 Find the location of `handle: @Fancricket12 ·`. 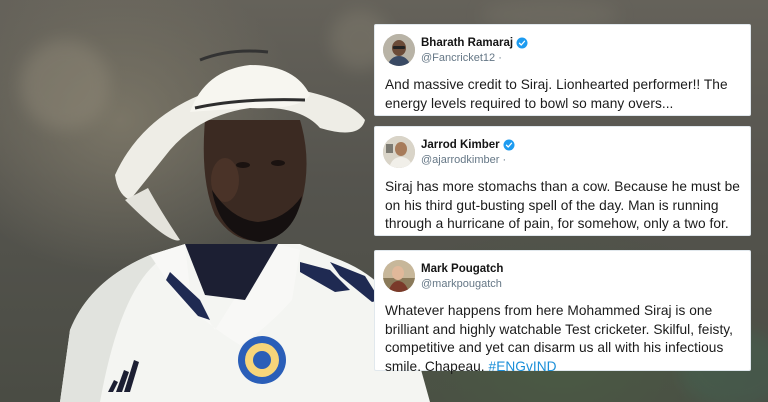

handle: @Fancricket12 · is located at coordinates (474, 58).